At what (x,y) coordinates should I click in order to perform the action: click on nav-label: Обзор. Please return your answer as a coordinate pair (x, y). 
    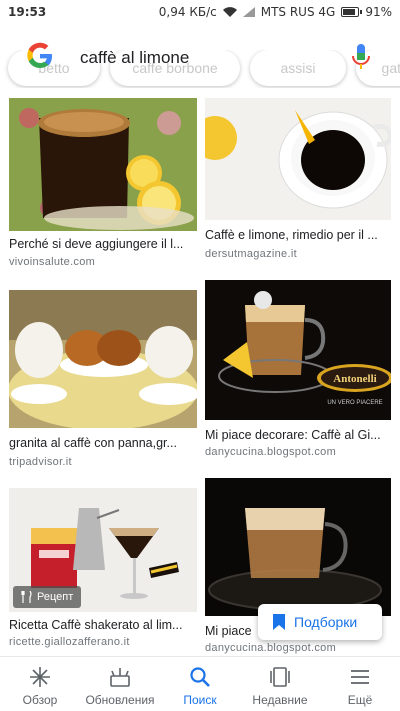
    Looking at the image, I should click on (40, 700).